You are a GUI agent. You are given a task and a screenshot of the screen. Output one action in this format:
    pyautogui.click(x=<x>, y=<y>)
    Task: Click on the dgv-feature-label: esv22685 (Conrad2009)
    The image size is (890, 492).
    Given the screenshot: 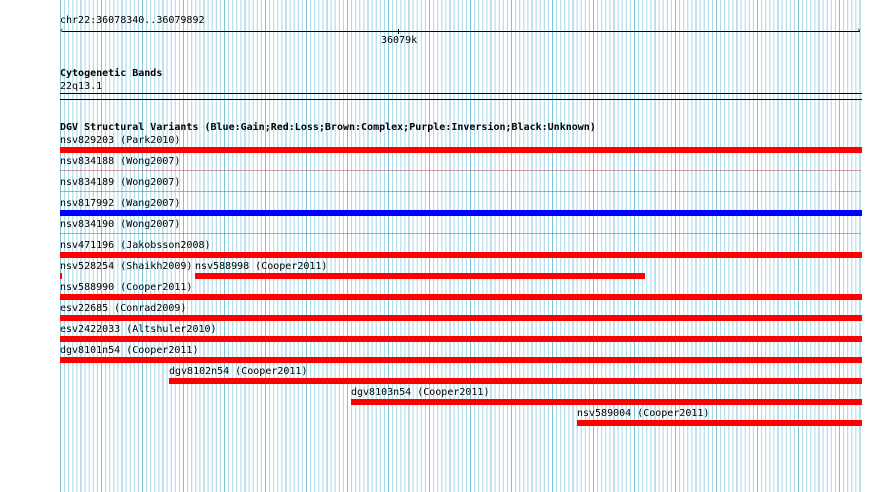 What is the action you would take?
    pyautogui.click(x=123, y=308)
    